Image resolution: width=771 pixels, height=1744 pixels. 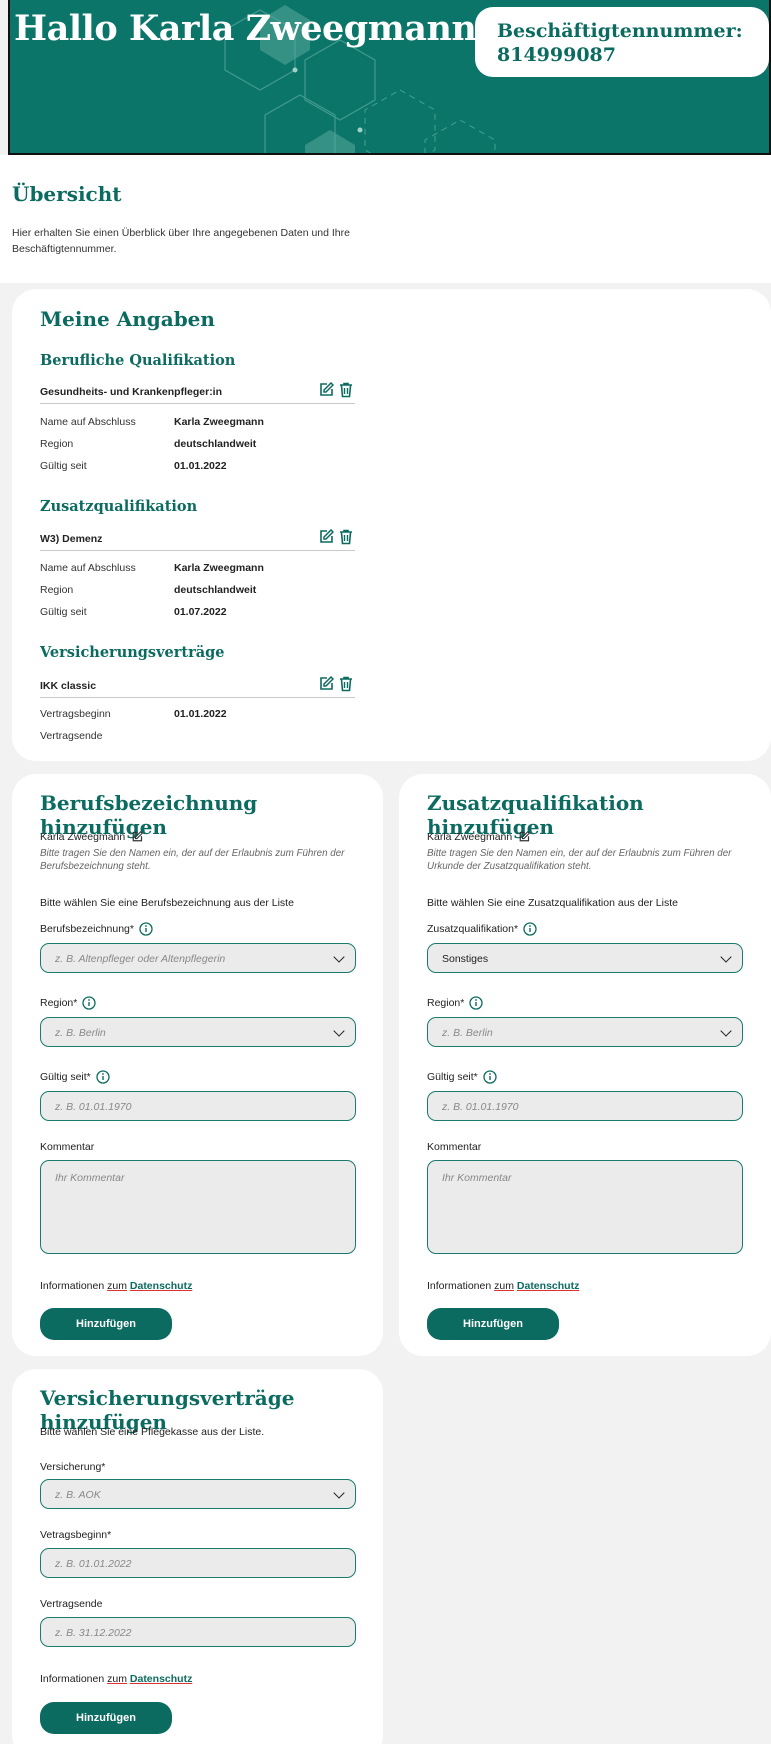 I want to click on prof-key-name: Name auf Abschluss, so click(x=88, y=422).